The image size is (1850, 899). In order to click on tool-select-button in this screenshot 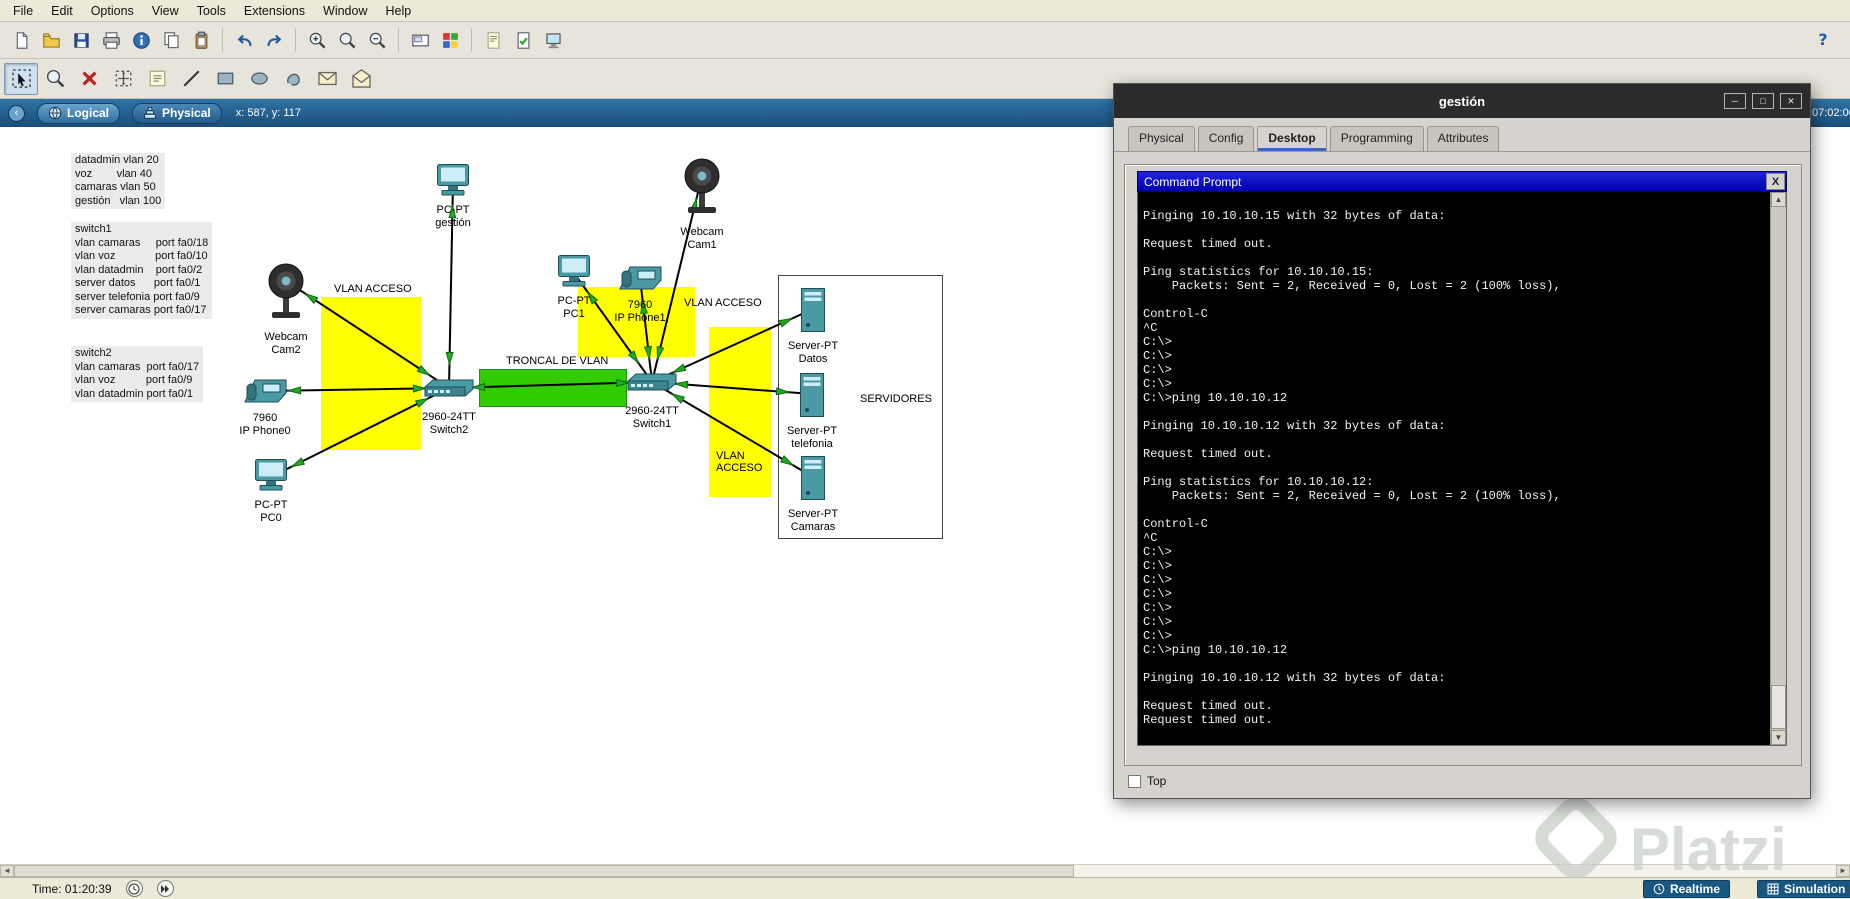, I will do `click(21, 78)`.